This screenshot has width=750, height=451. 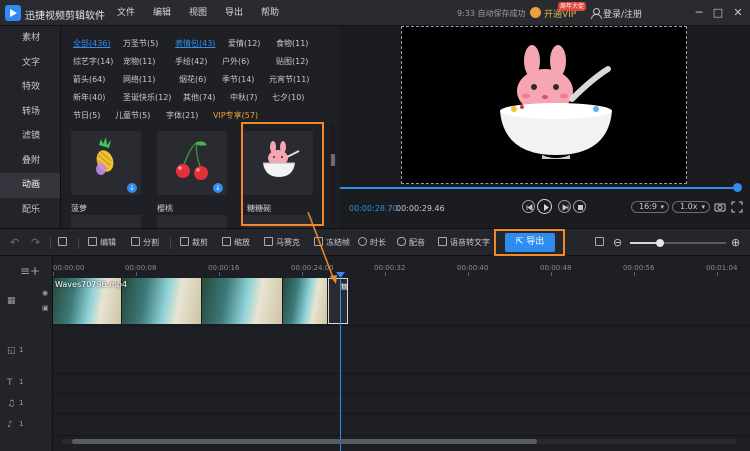 What do you see at coordinates (292, 61) in the screenshot?
I see `tag-stickers: 贴图(12)` at bounding box center [292, 61].